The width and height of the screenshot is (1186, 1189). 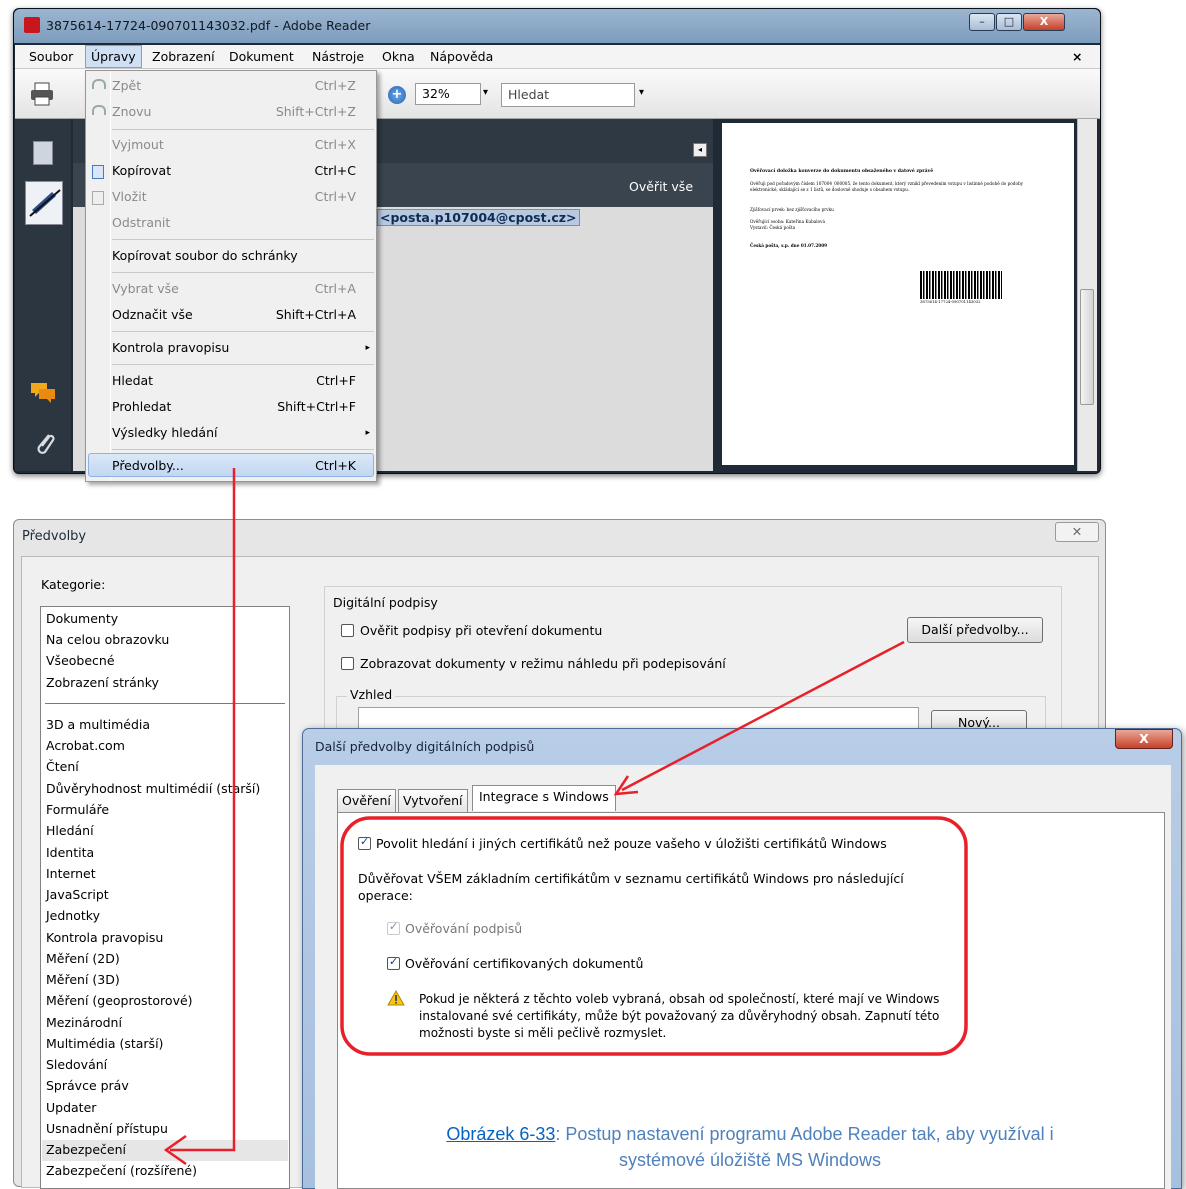 What do you see at coordinates (654, 936) in the screenshot?
I see `annotation-highlight-box` at bounding box center [654, 936].